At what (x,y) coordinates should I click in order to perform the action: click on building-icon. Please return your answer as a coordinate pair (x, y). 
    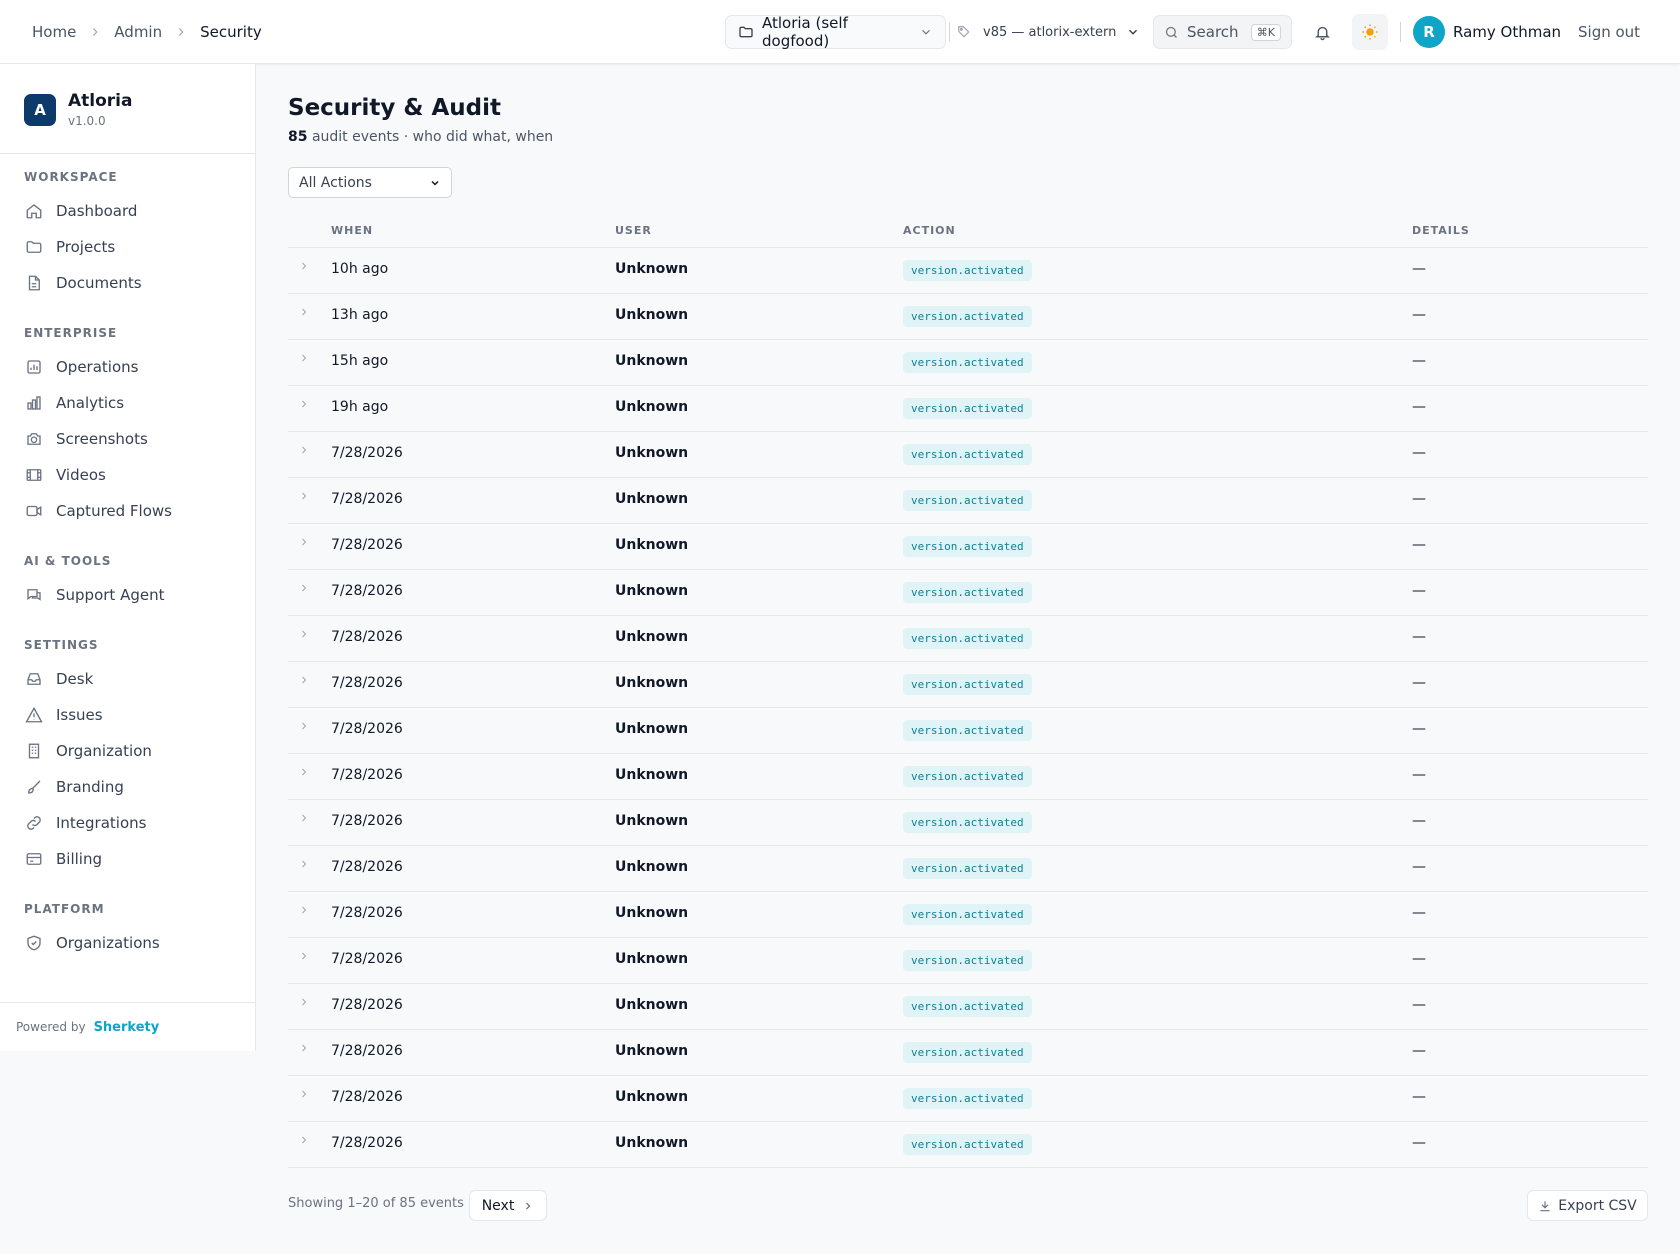
    Looking at the image, I should click on (34, 751).